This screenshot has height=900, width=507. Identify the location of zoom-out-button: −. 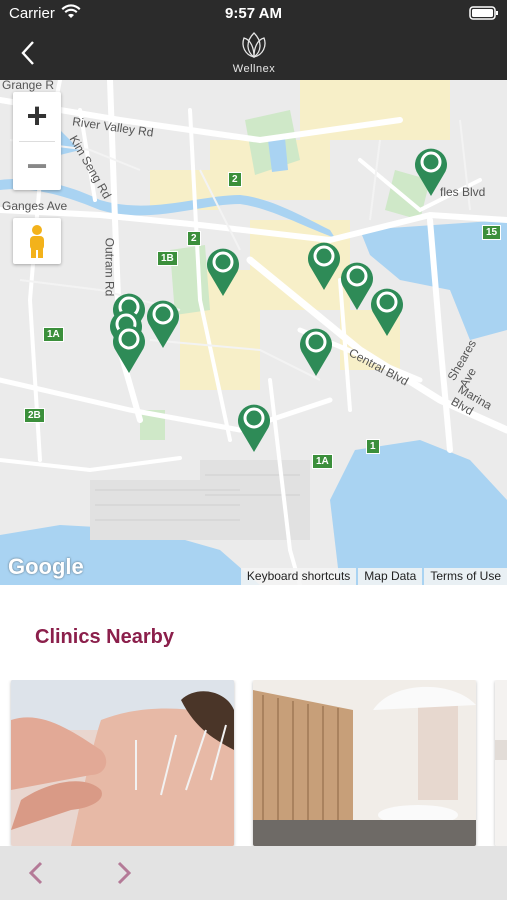
(37, 166).